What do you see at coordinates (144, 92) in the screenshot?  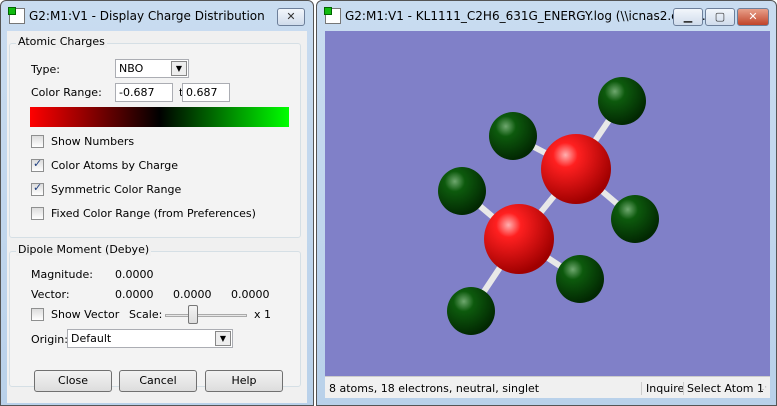 I see `range-min-input: -0.687` at bounding box center [144, 92].